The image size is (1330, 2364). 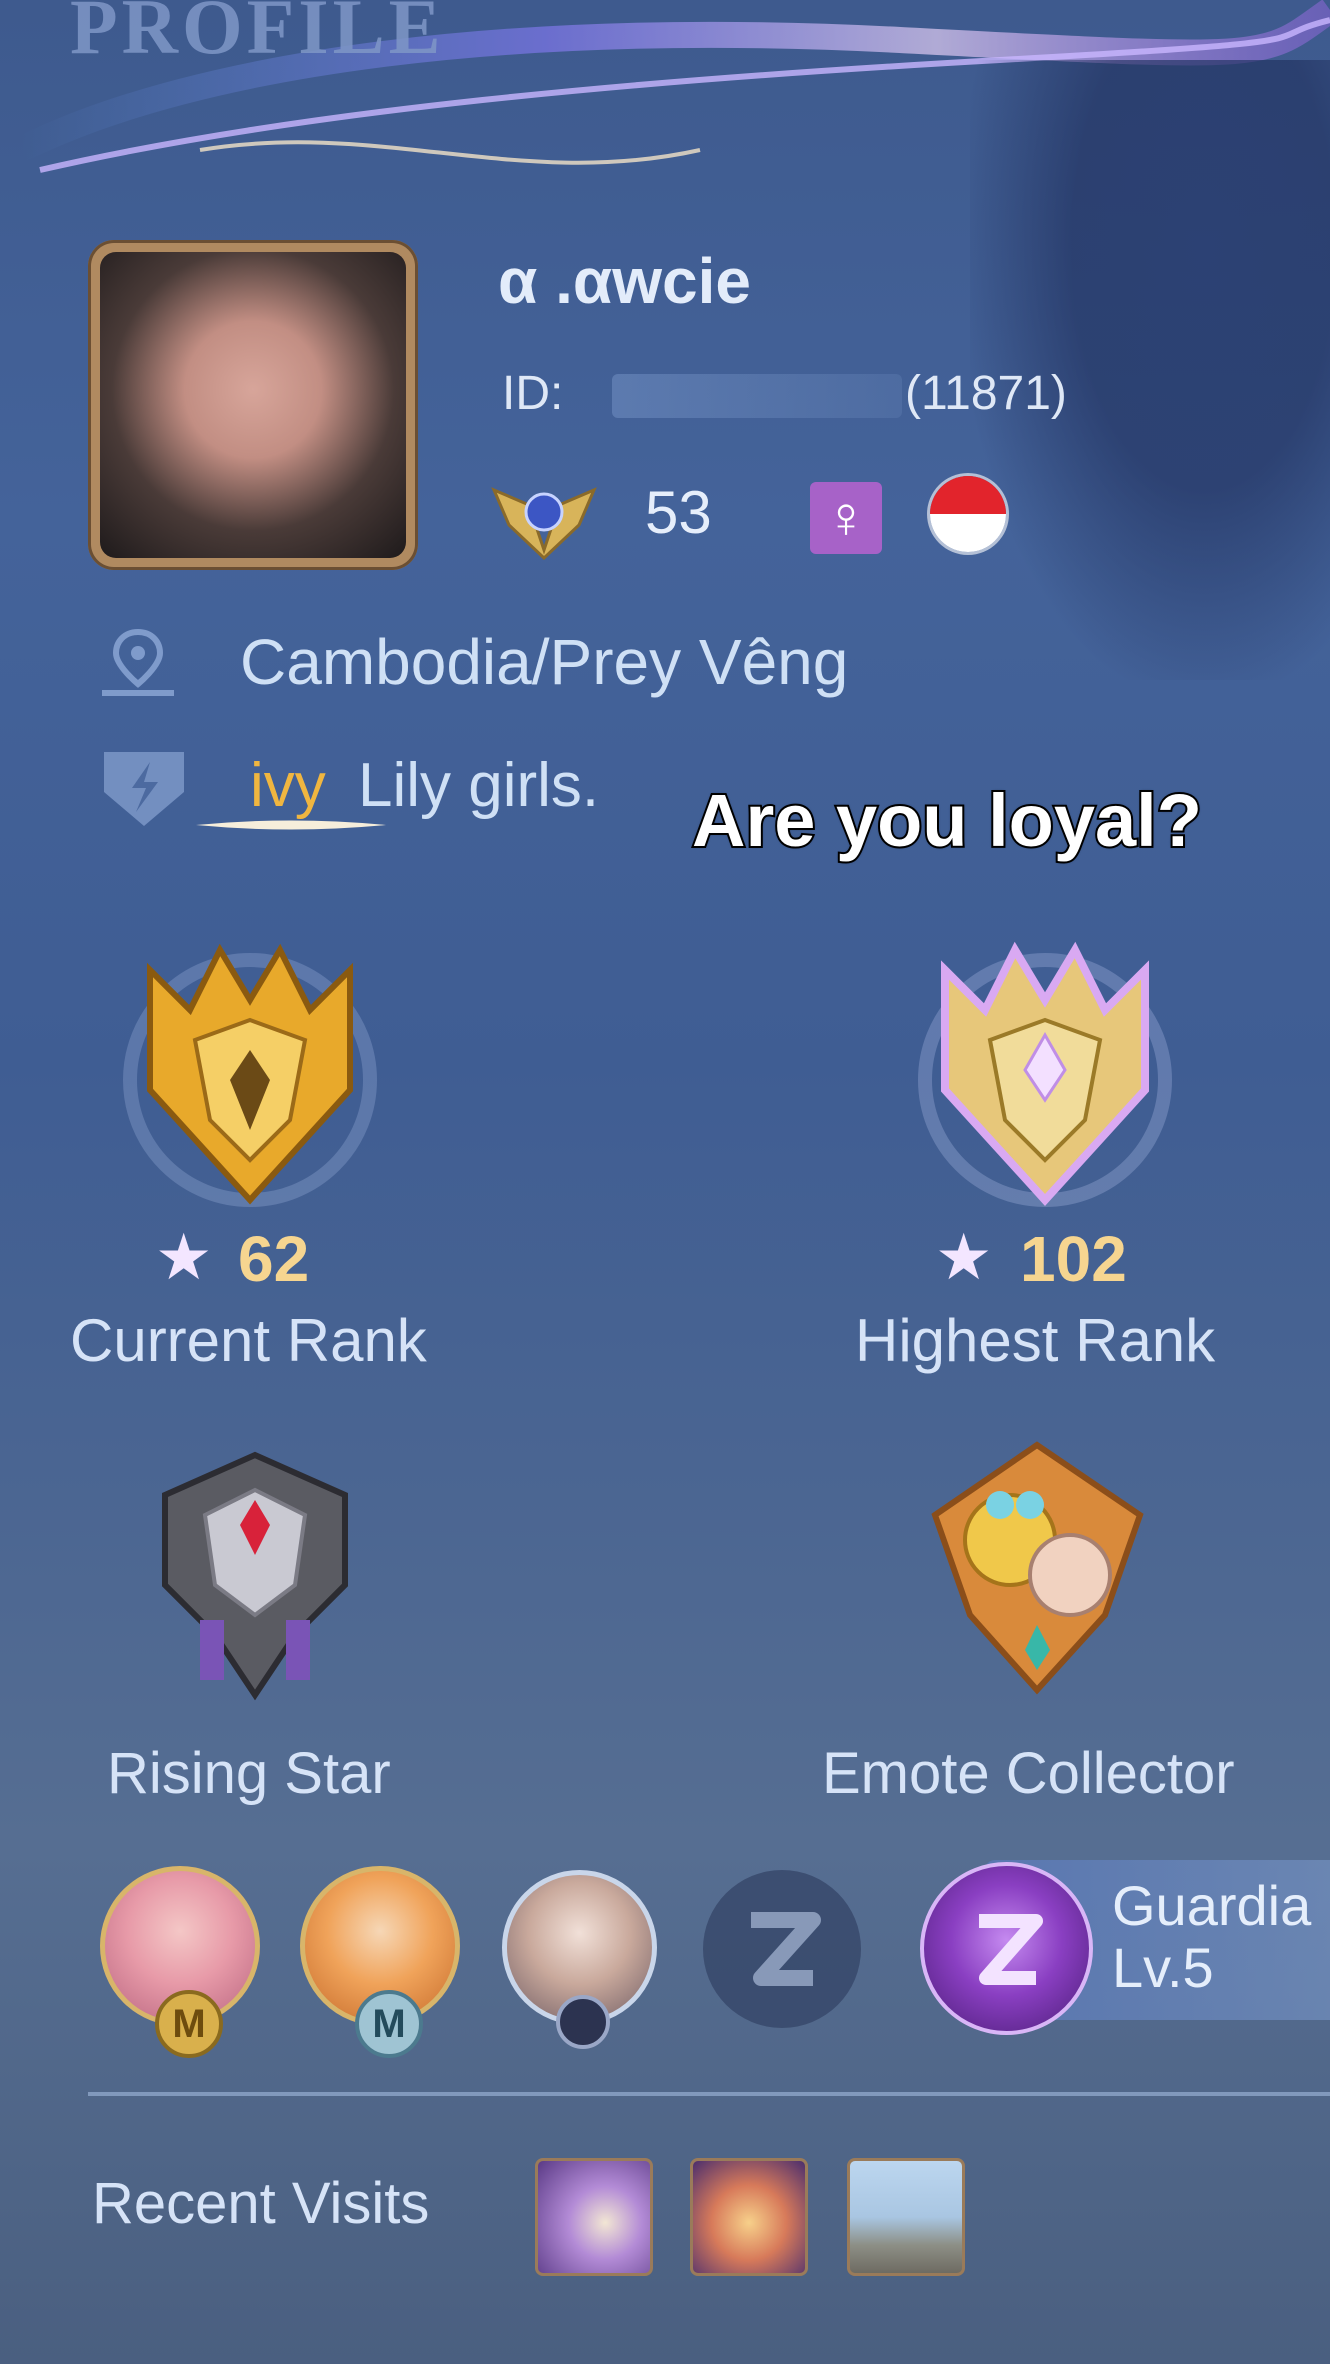 I want to click on achievement-label-rising-star: Rising Star, so click(x=249, y=1773).